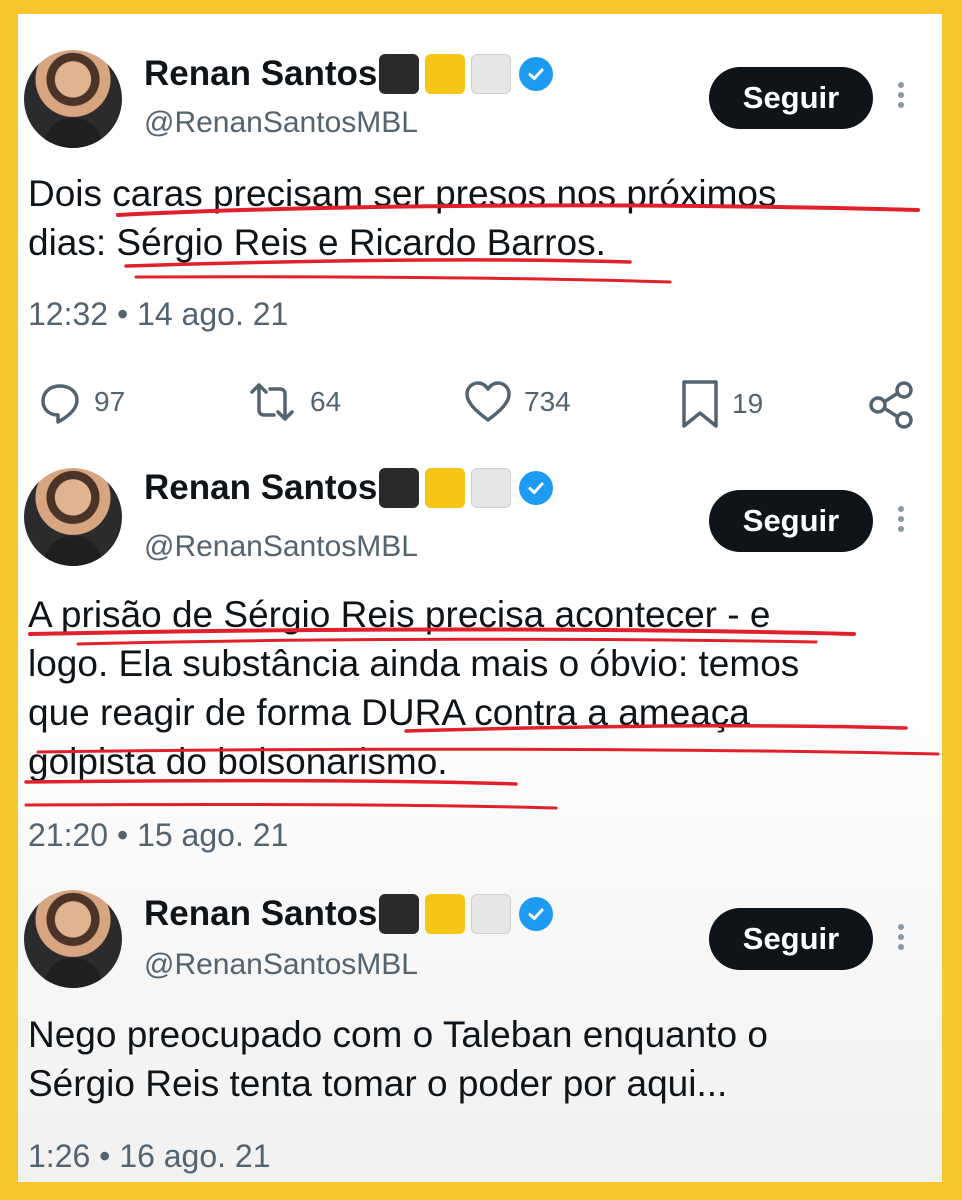 This screenshot has height=1200, width=962. Describe the element at coordinates (488, 401) in the screenshot. I see `like-icon` at that location.